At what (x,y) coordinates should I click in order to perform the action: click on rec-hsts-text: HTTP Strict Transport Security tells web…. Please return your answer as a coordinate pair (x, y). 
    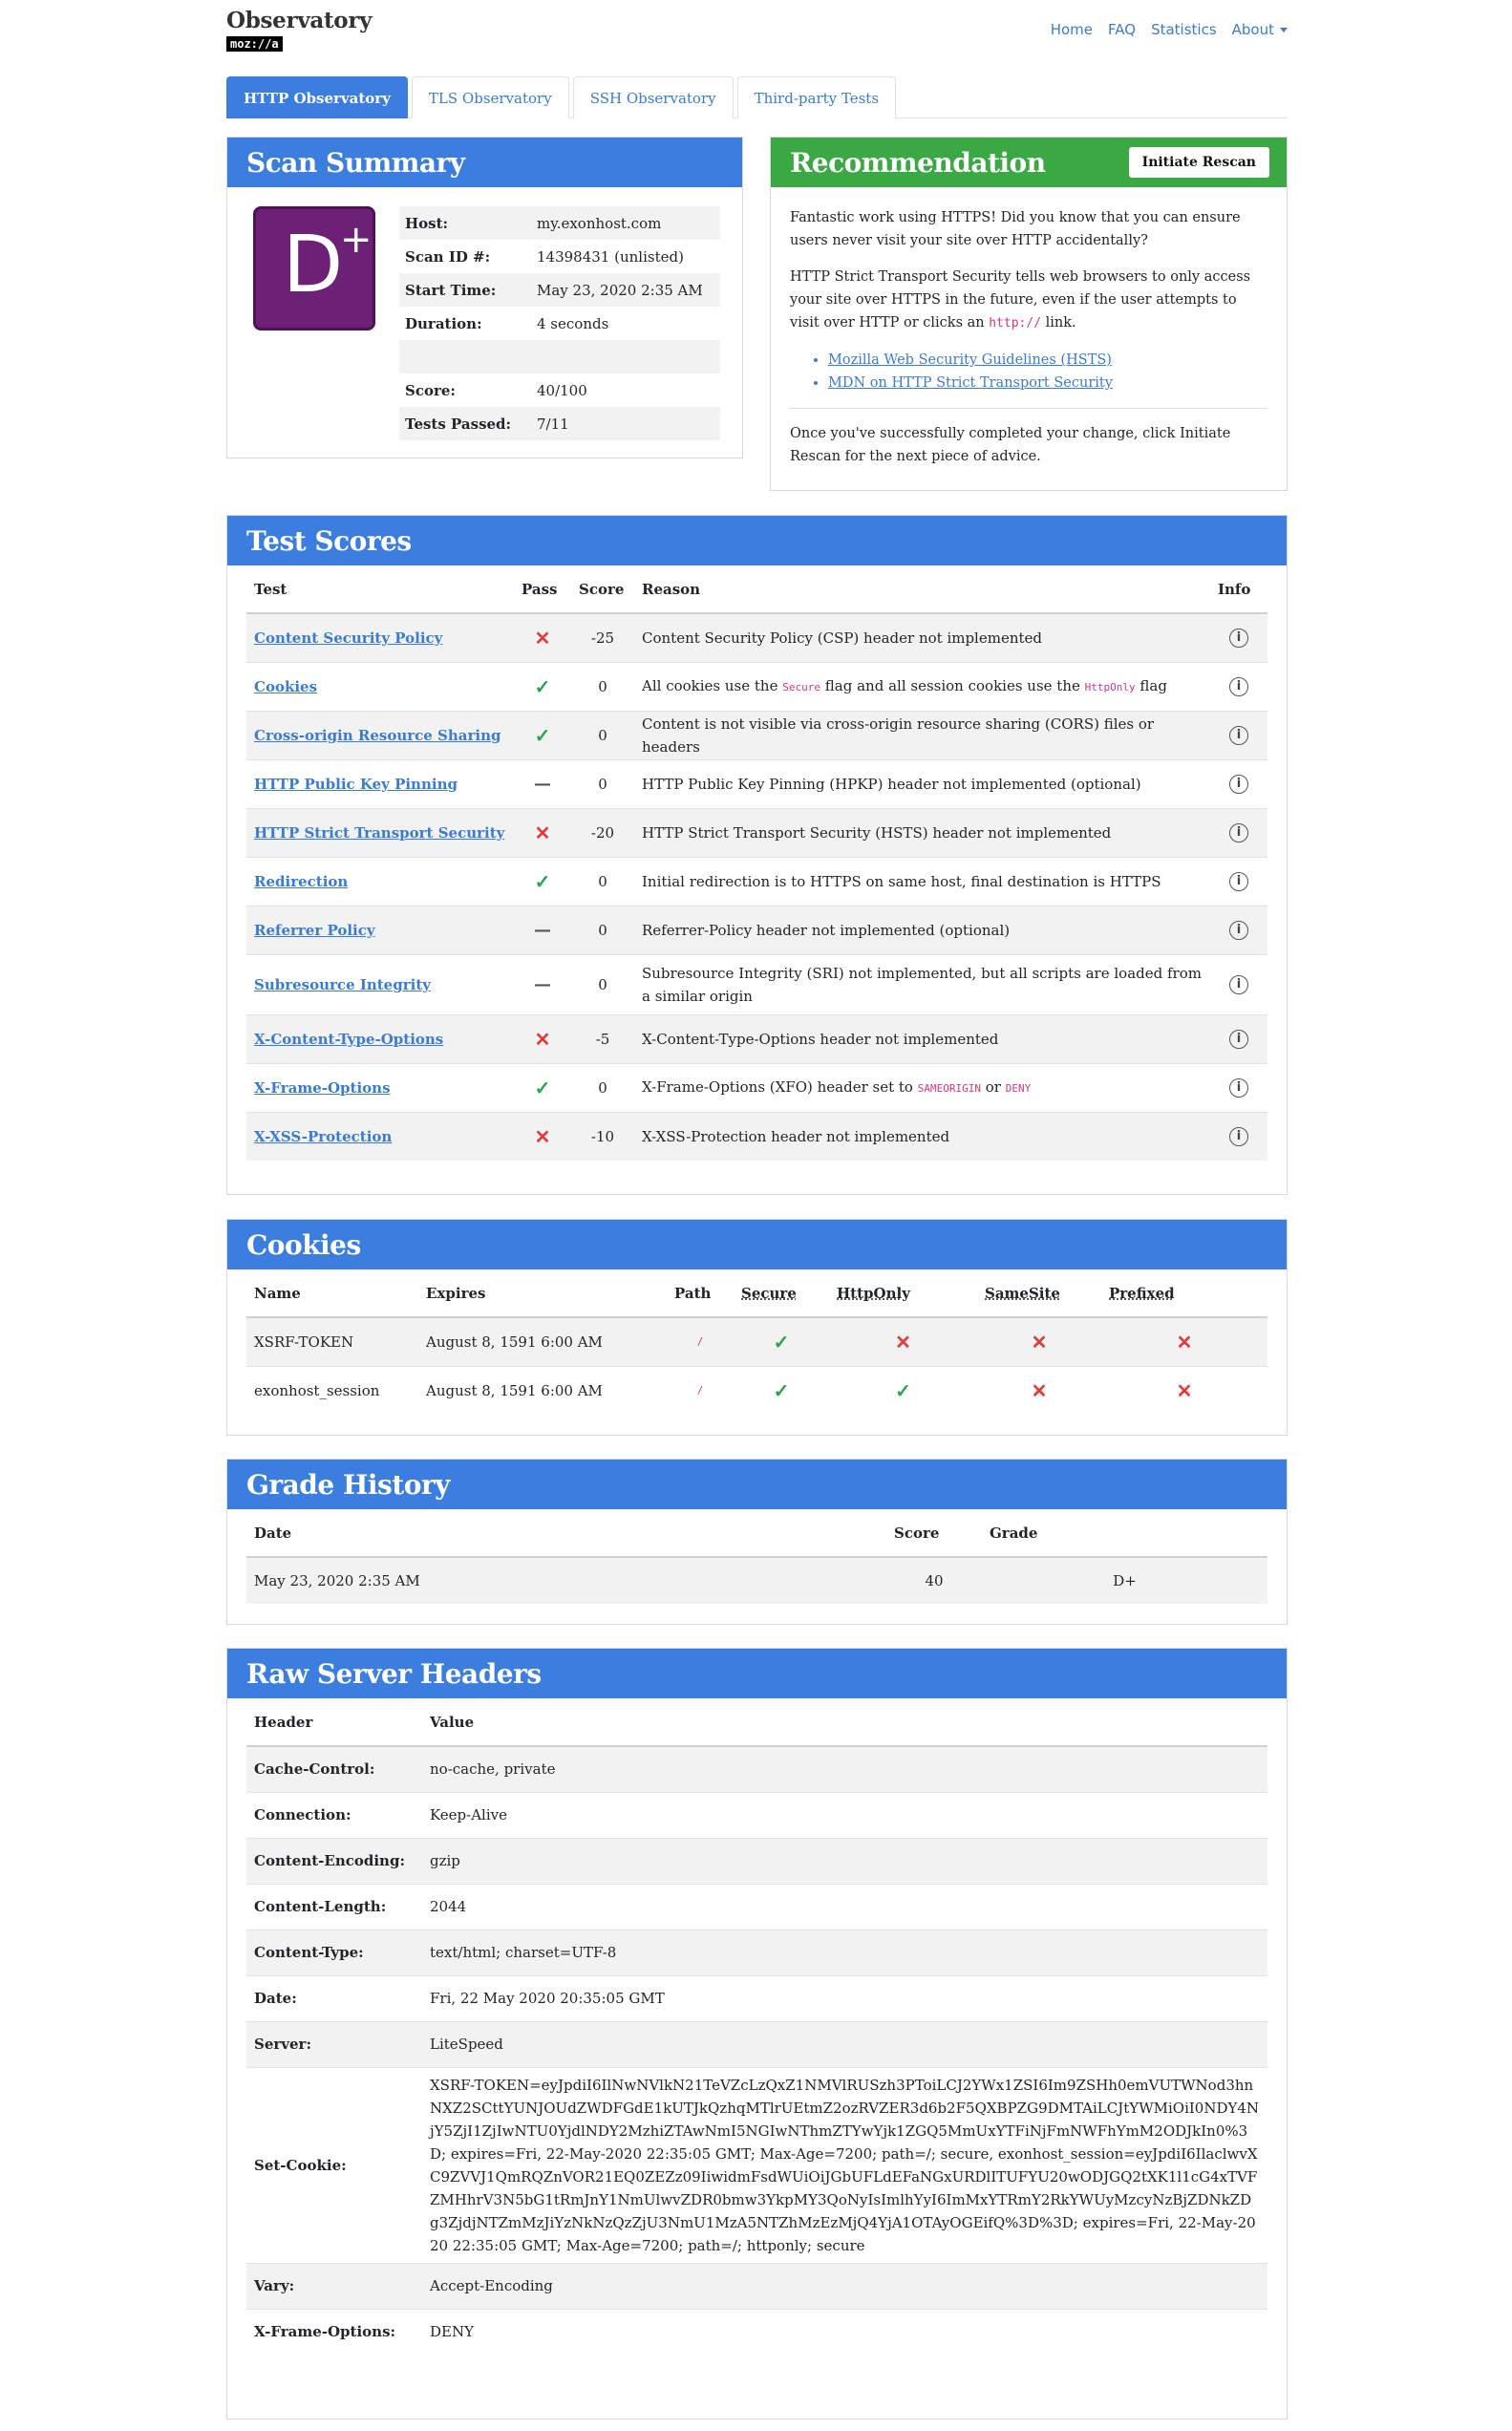
    Looking at the image, I should click on (1028, 300).